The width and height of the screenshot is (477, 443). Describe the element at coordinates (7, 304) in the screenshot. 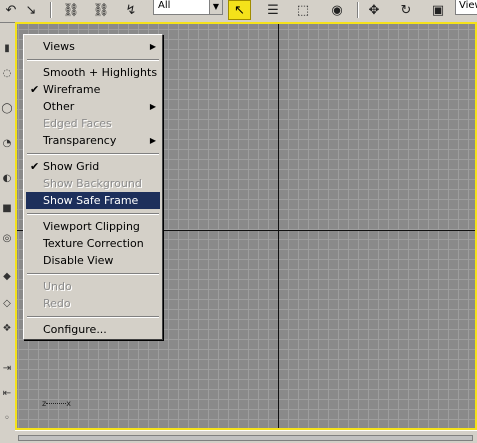

I see `tool-icon: ◇` at that location.